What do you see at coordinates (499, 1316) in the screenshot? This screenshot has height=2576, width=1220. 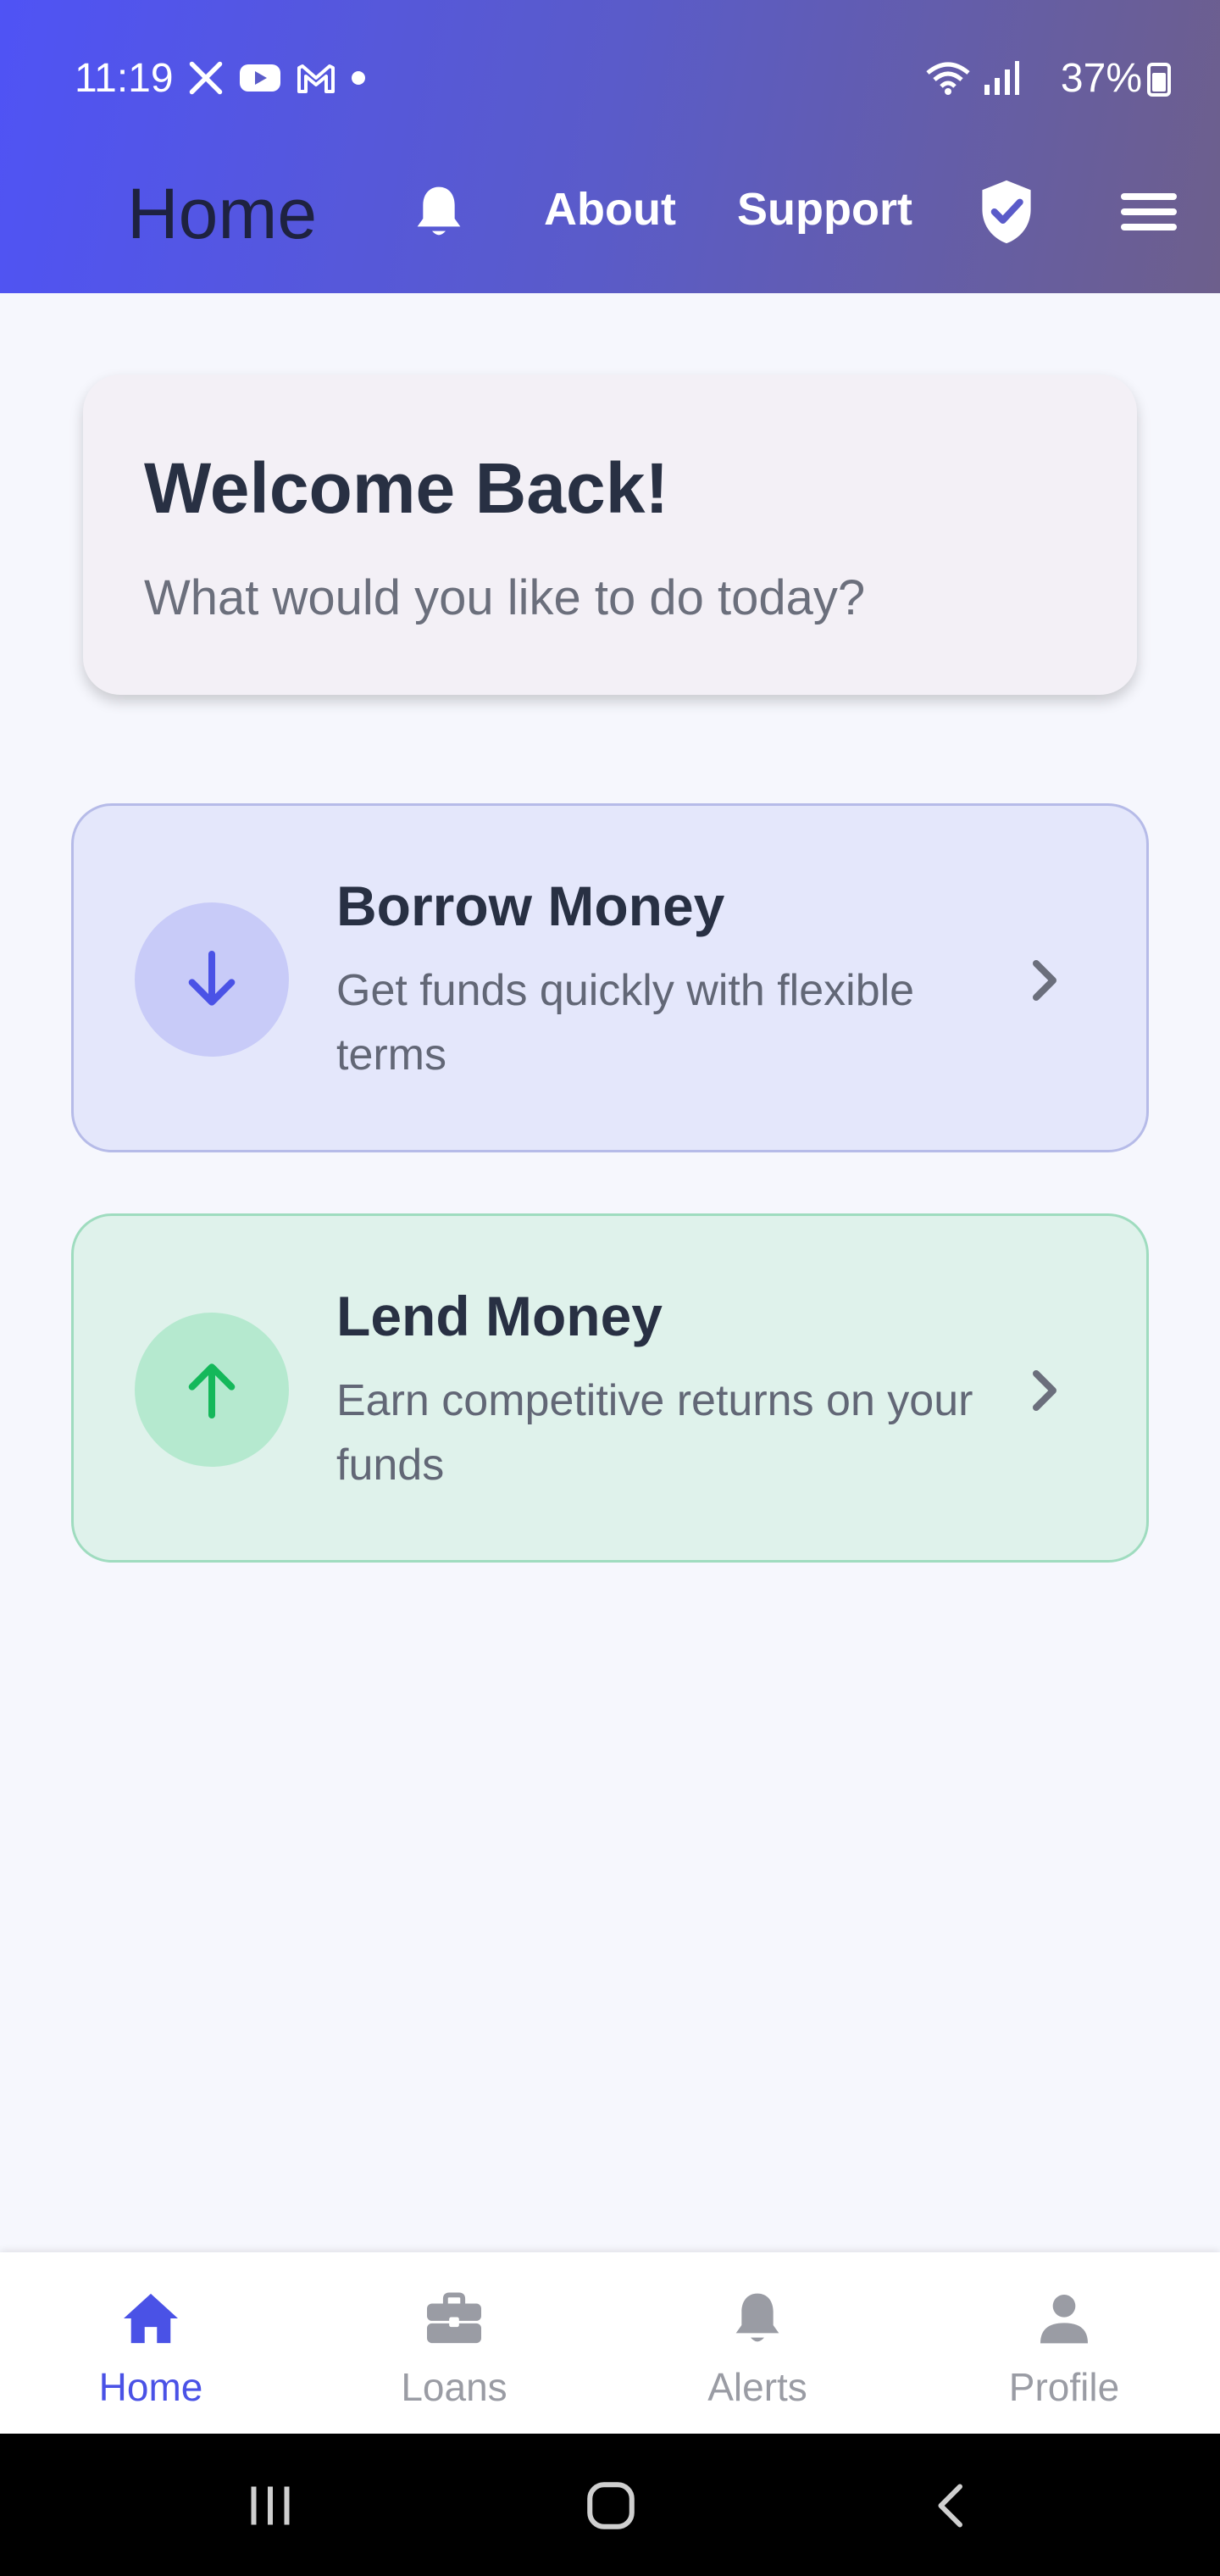 I see `lend-title: Lend Money` at bounding box center [499, 1316].